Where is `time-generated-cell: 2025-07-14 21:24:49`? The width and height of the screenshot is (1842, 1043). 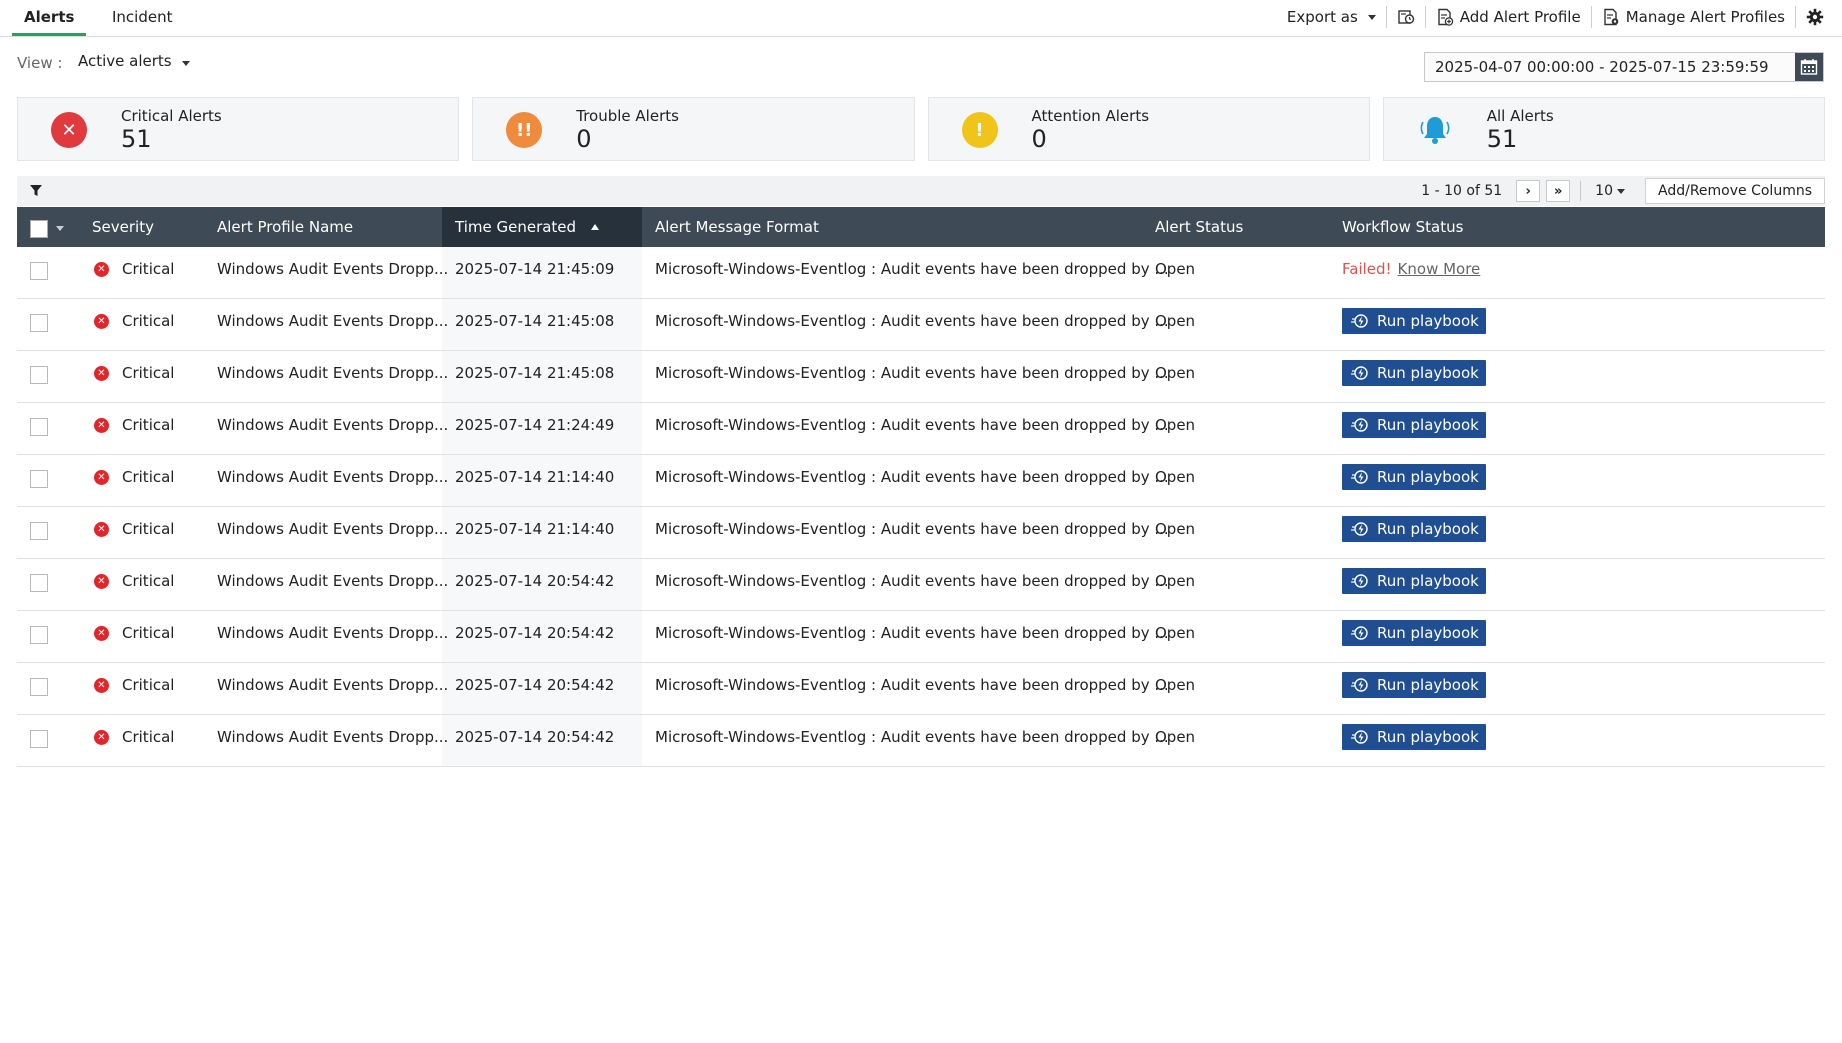 time-generated-cell: 2025-07-14 21:24:49 is located at coordinates (535, 425).